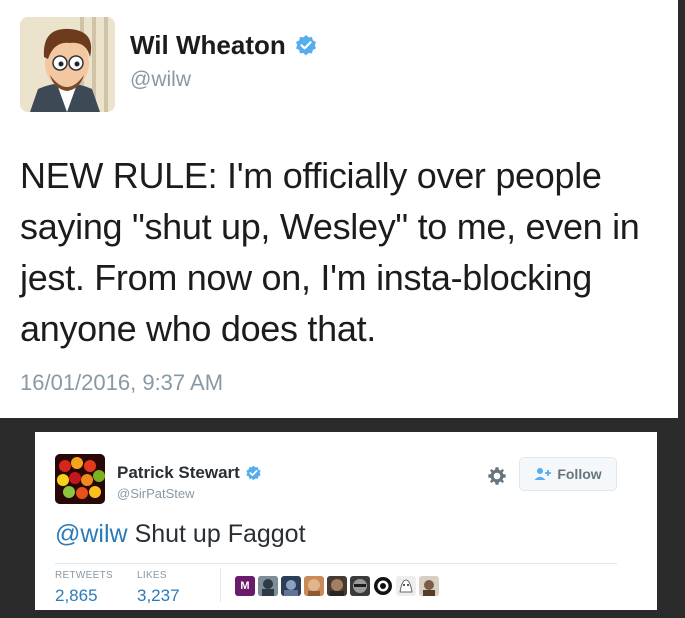 The image size is (685, 618). Describe the element at coordinates (121, 383) in the screenshot. I see `tweet-timestamp: 16/01/2016, 9:37 AM` at that location.